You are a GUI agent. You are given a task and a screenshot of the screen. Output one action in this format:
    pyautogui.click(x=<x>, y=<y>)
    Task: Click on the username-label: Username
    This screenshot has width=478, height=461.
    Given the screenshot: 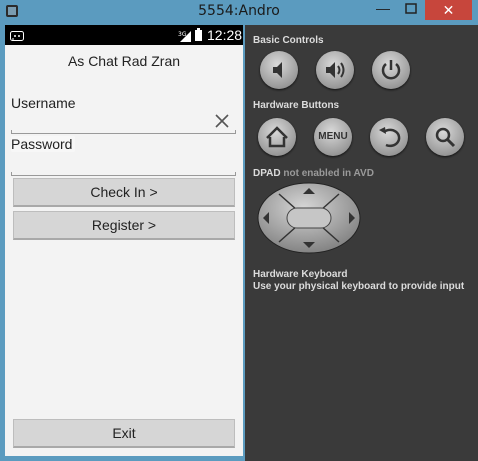 What is the action you would take?
    pyautogui.click(x=43, y=103)
    